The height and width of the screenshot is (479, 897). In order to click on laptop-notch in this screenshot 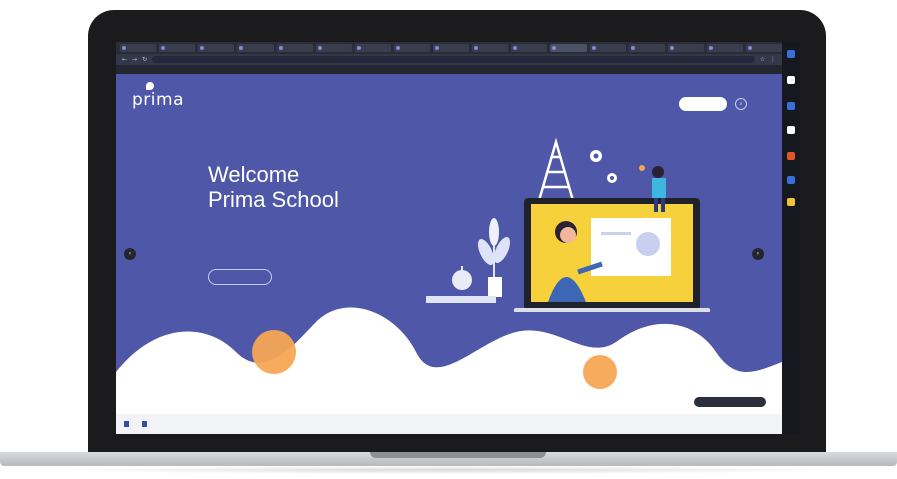, I will do `click(458, 455)`.